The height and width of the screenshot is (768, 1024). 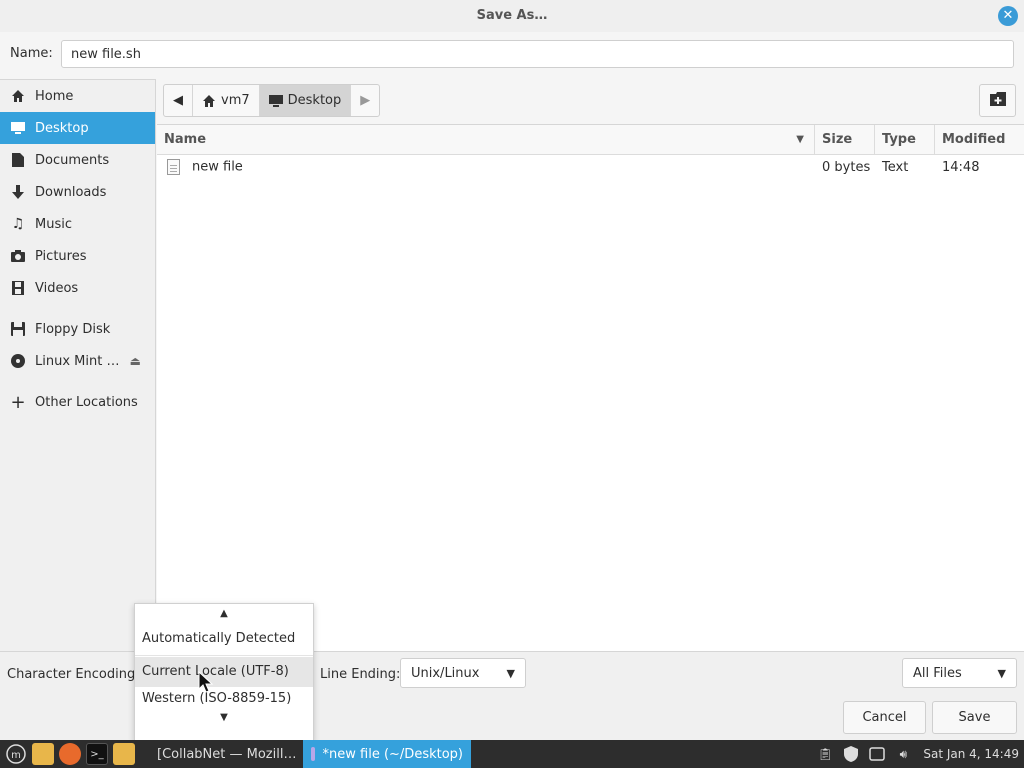 I want to click on arrow-down-icon: ▼, so click(x=224, y=717).